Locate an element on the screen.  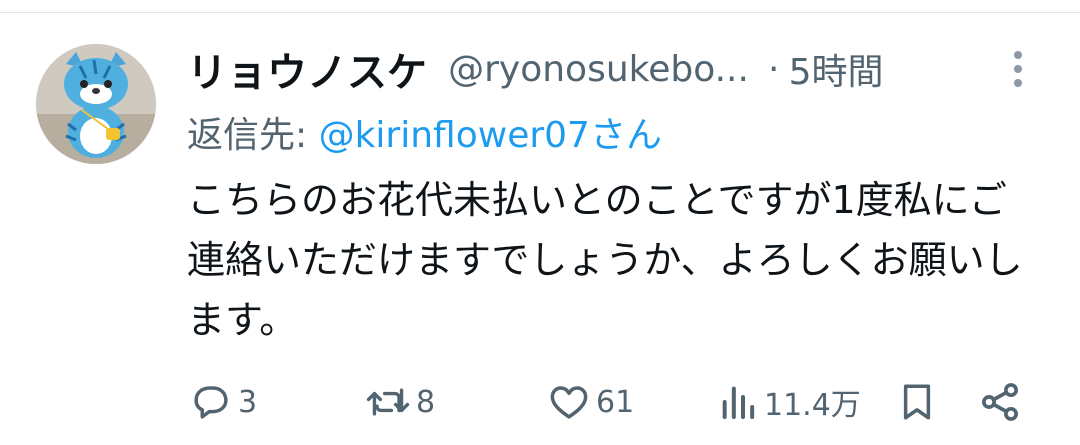
reply-mention-link: @kirinflower07さん is located at coordinates (490, 135).